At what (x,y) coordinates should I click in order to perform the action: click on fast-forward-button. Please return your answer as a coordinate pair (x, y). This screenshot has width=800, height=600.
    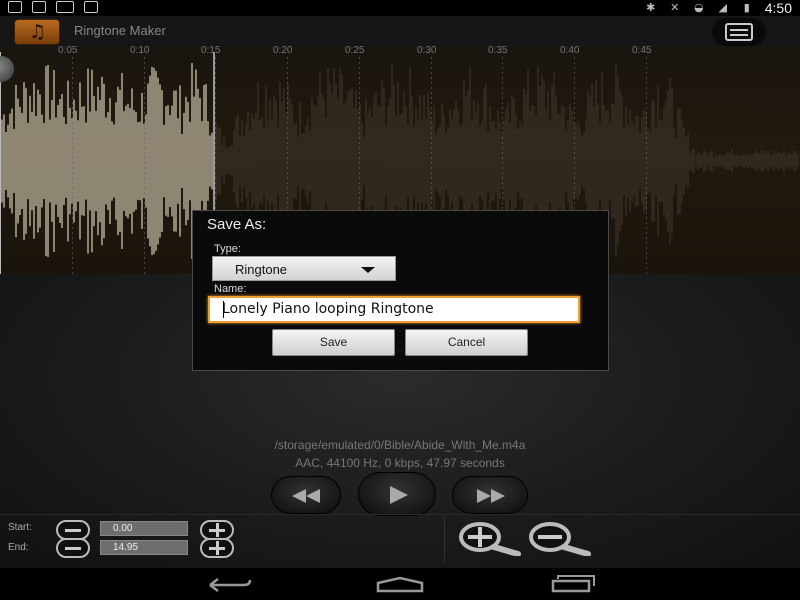
    Looking at the image, I should click on (490, 495).